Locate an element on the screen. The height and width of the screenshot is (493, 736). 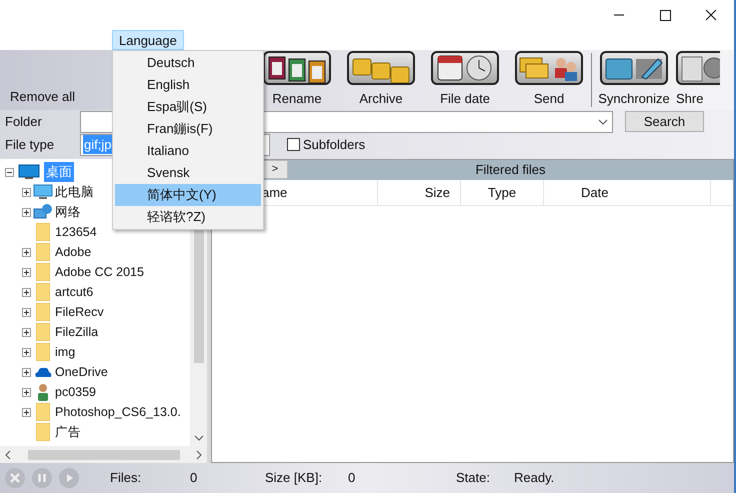
menu-option: English is located at coordinates (188, 85).